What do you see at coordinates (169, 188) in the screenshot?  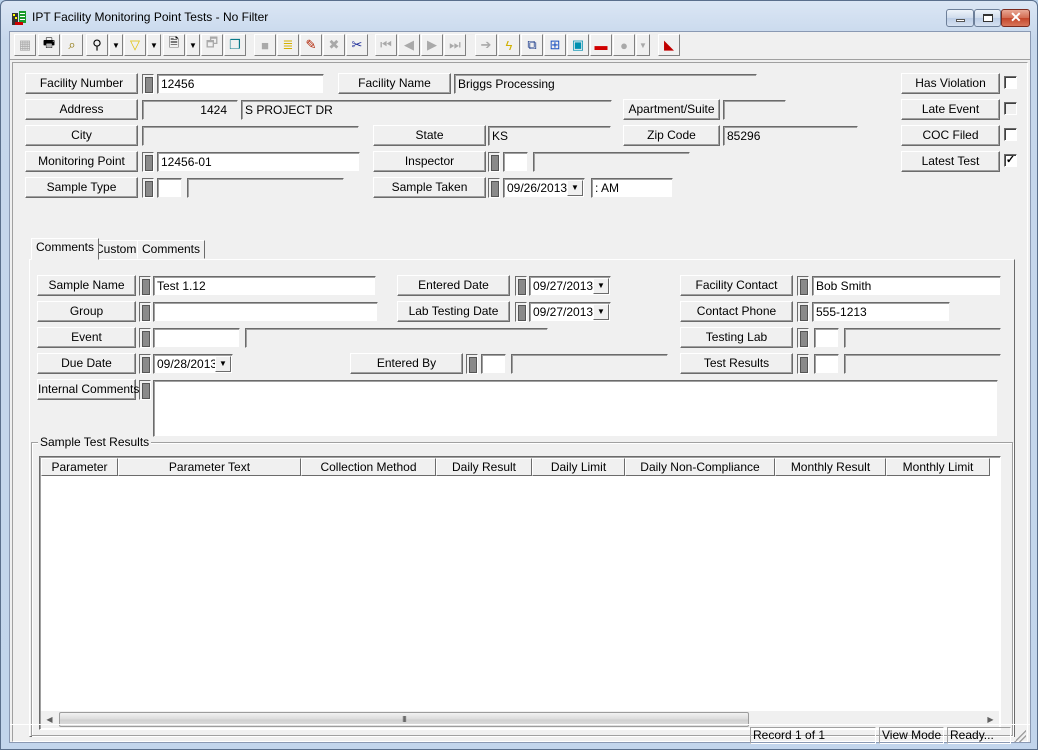 I see `sample-type-code-input` at bounding box center [169, 188].